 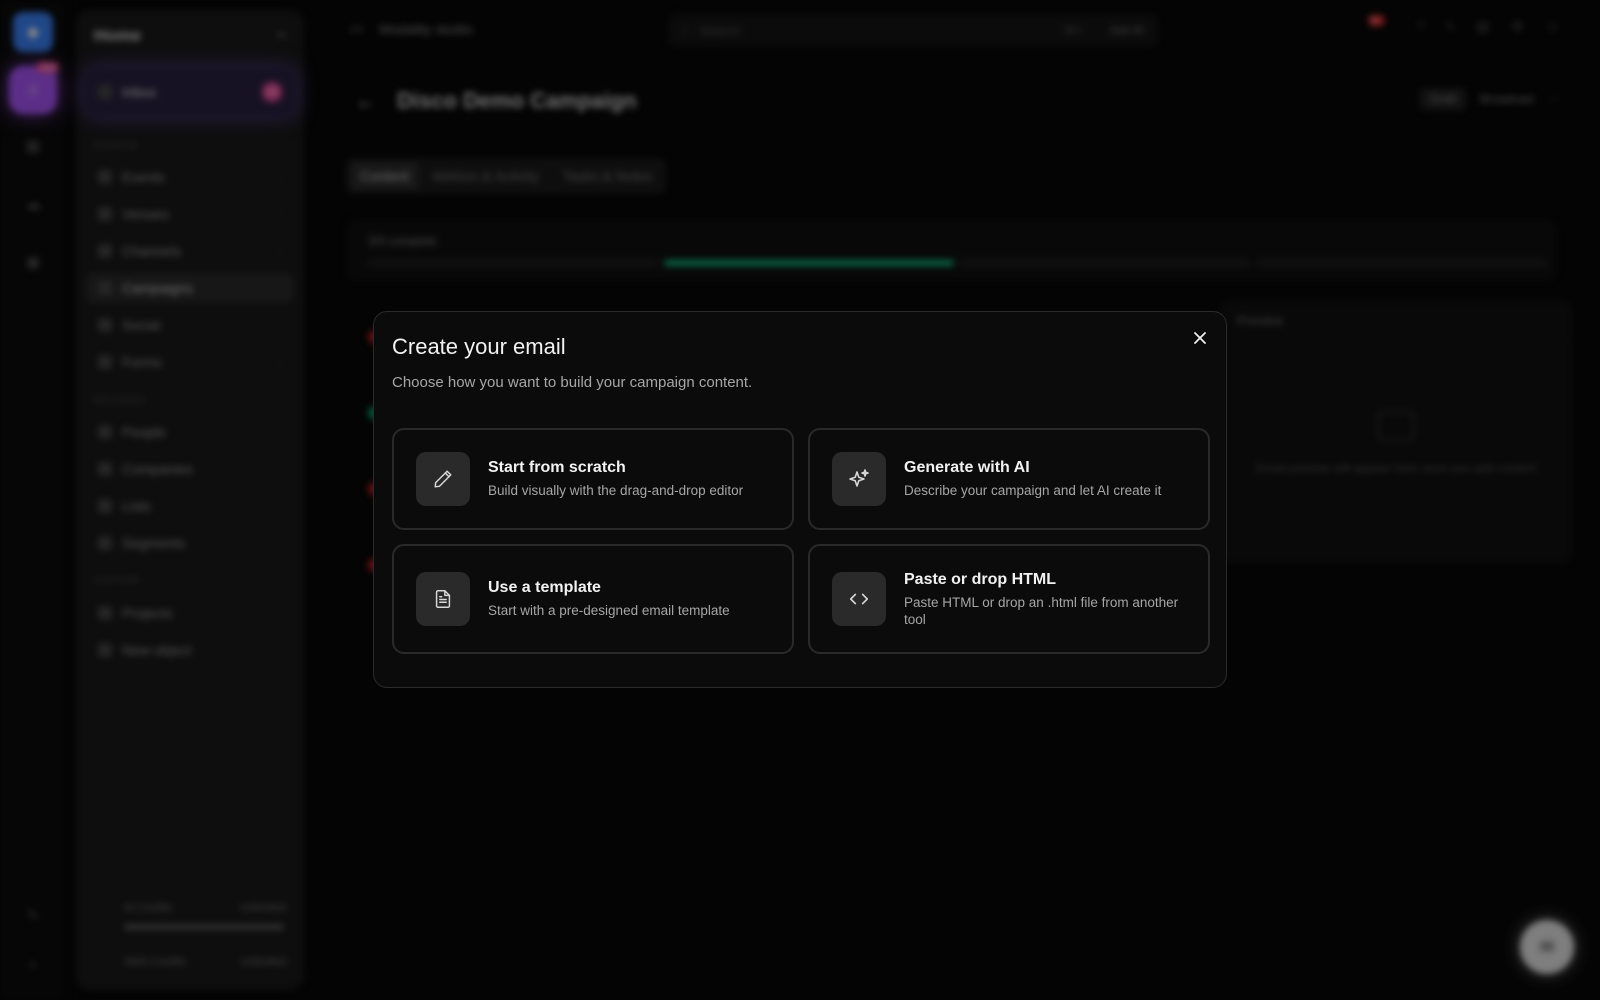 I want to click on option-title: Start from scratch, so click(x=557, y=467).